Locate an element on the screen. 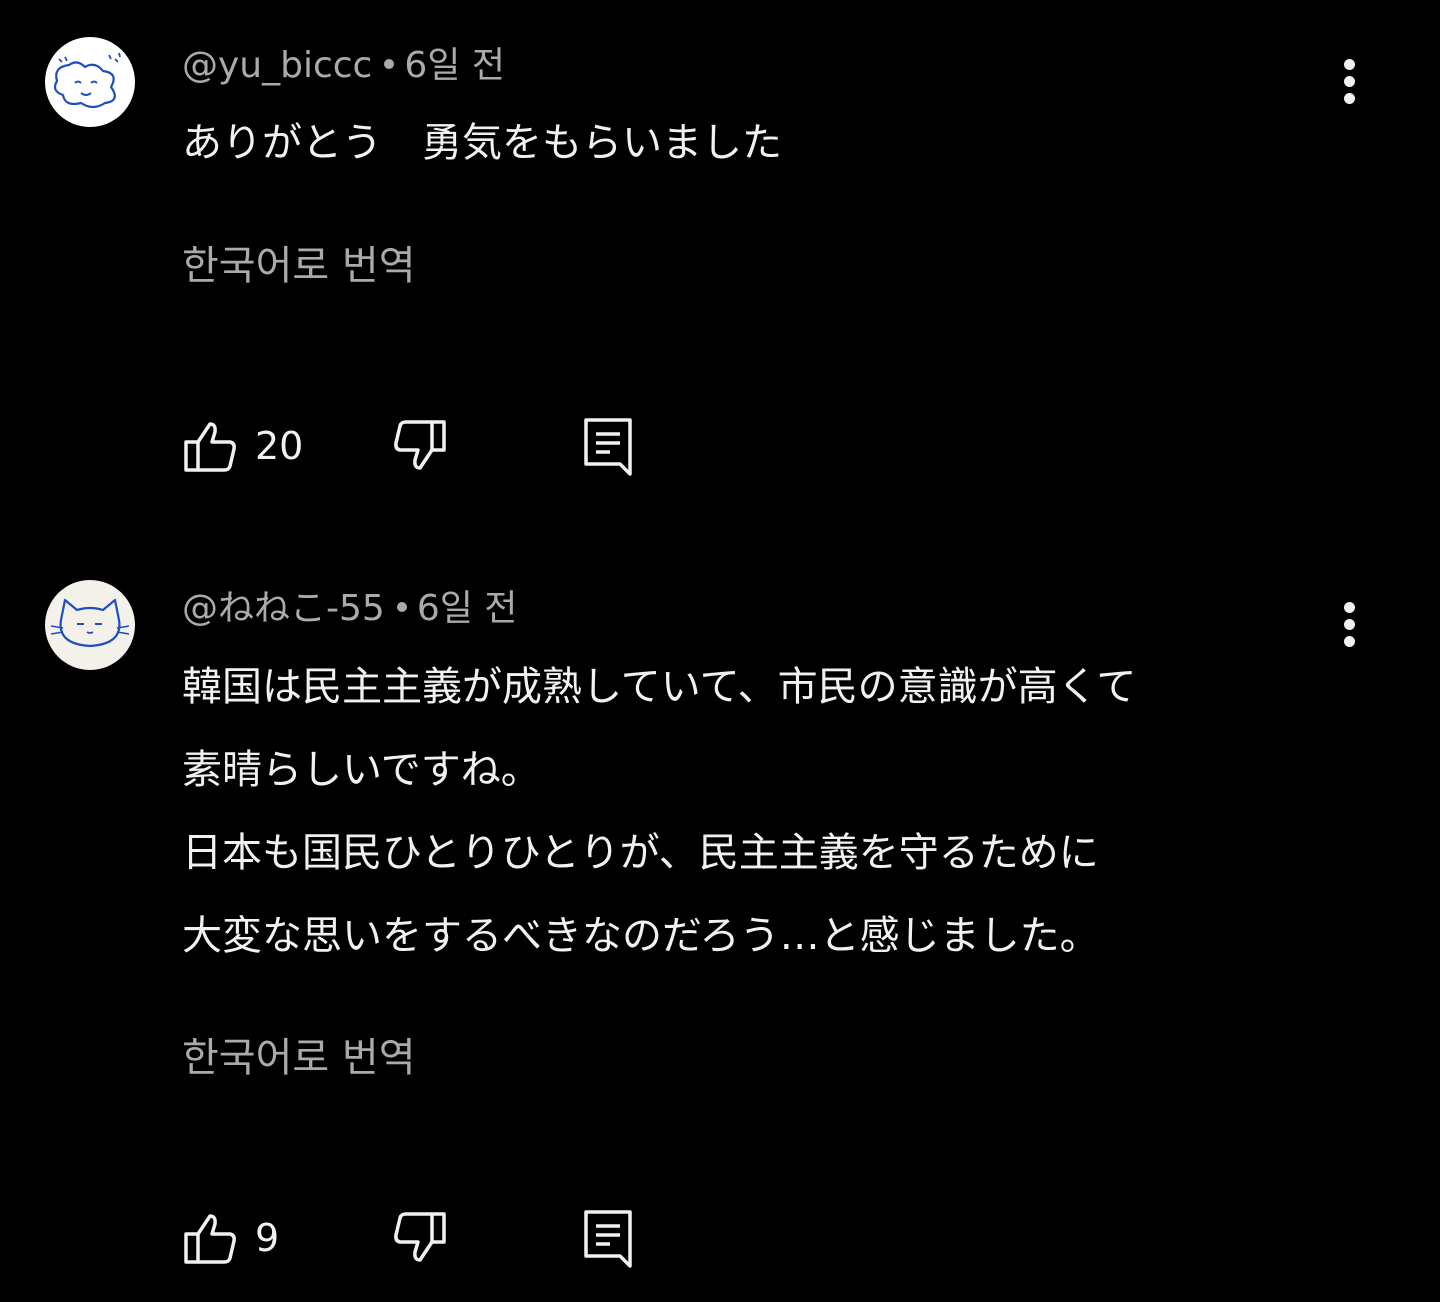 The width and height of the screenshot is (1440, 1302). comment-meta: @yu_biccc 6일 전 is located at coordinates (343, 66).